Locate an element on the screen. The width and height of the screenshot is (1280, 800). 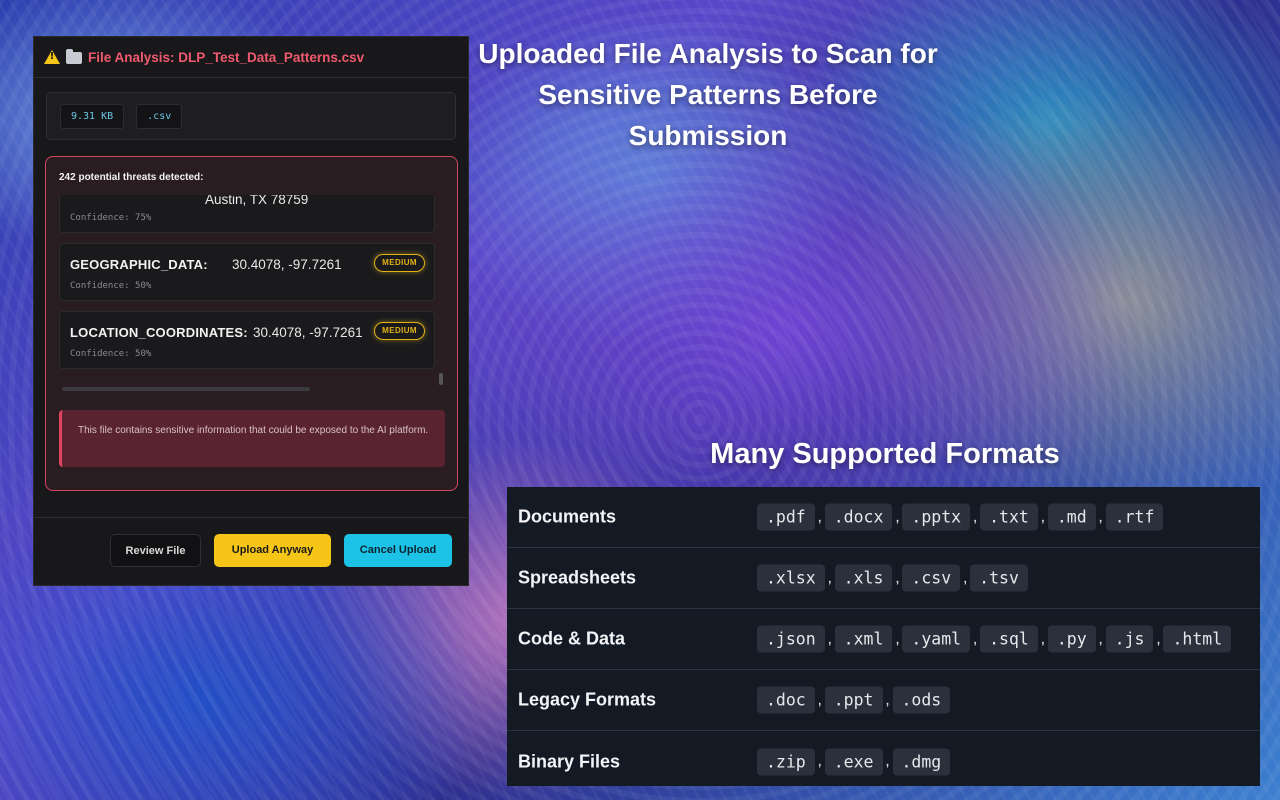
threat-confidence: Confidence: 75% is located at coordinates (111, 218).